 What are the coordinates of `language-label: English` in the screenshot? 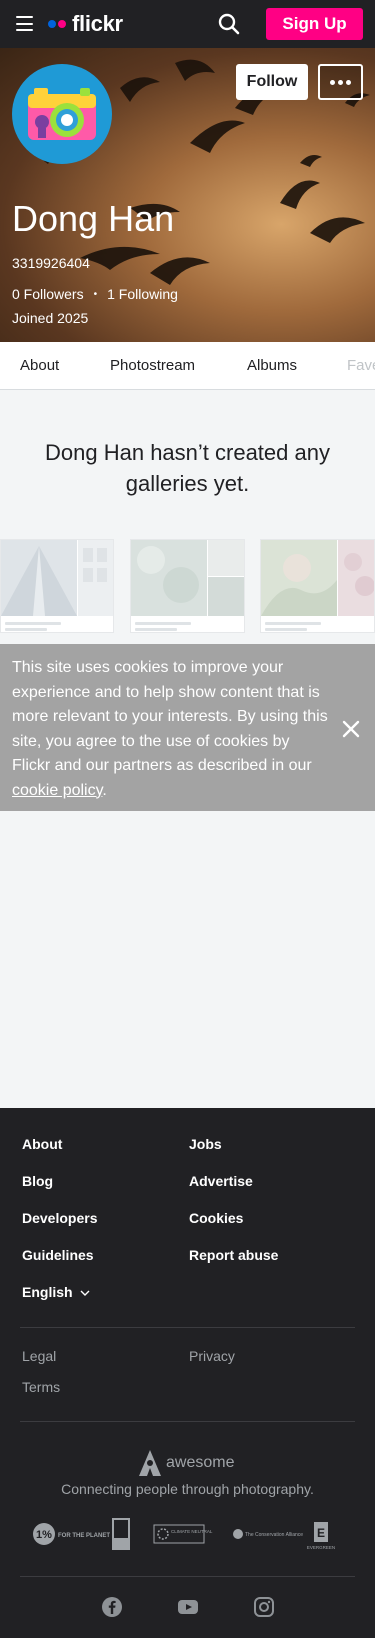 It's located at (47, 1292).